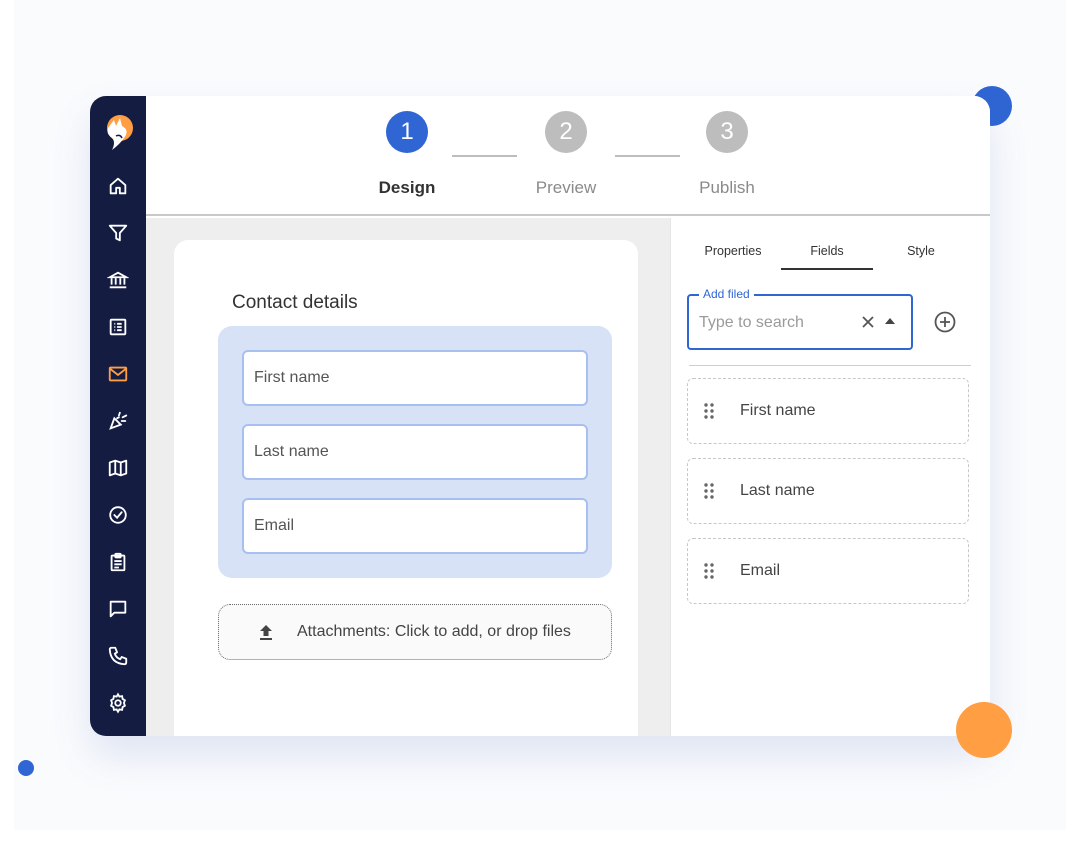 The image size is (1080, 844). I want to click on clipboard-icon, so click(118, 562).